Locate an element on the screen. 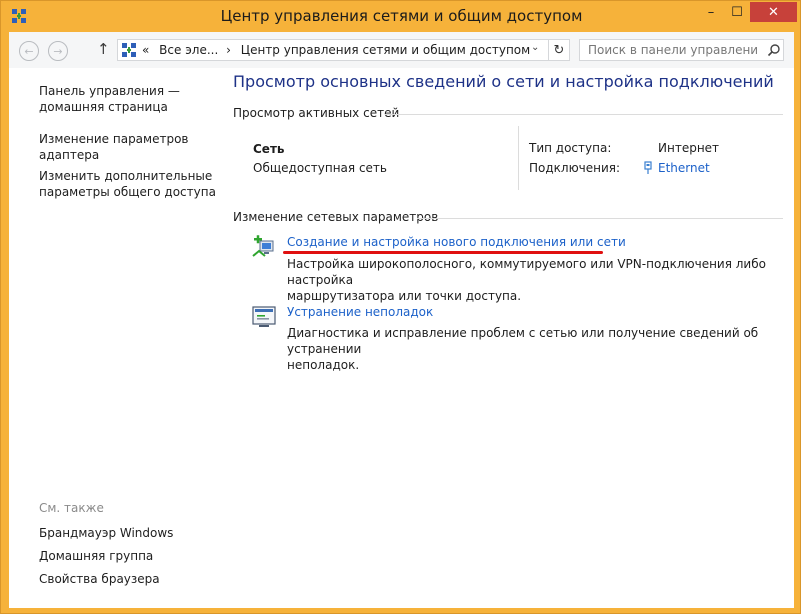 The image size is (801, 614). window-title: Центр управления сетями и общим доступом is located at coordinates (401, 16).